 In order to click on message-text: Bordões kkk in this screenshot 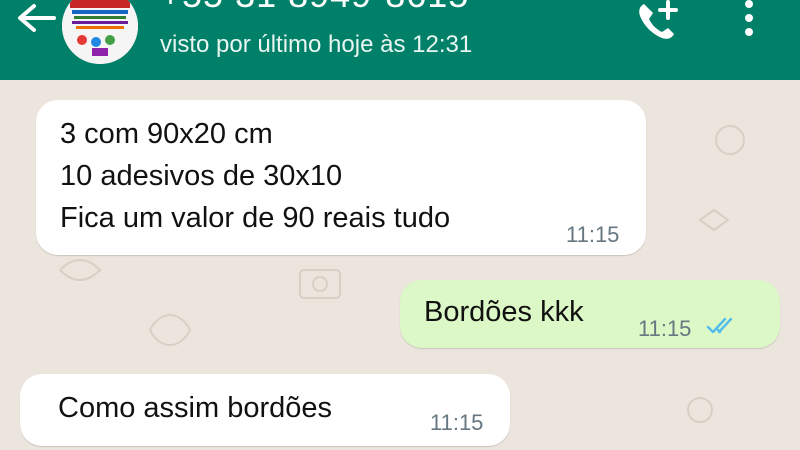, I will do `click(504, 312)`.